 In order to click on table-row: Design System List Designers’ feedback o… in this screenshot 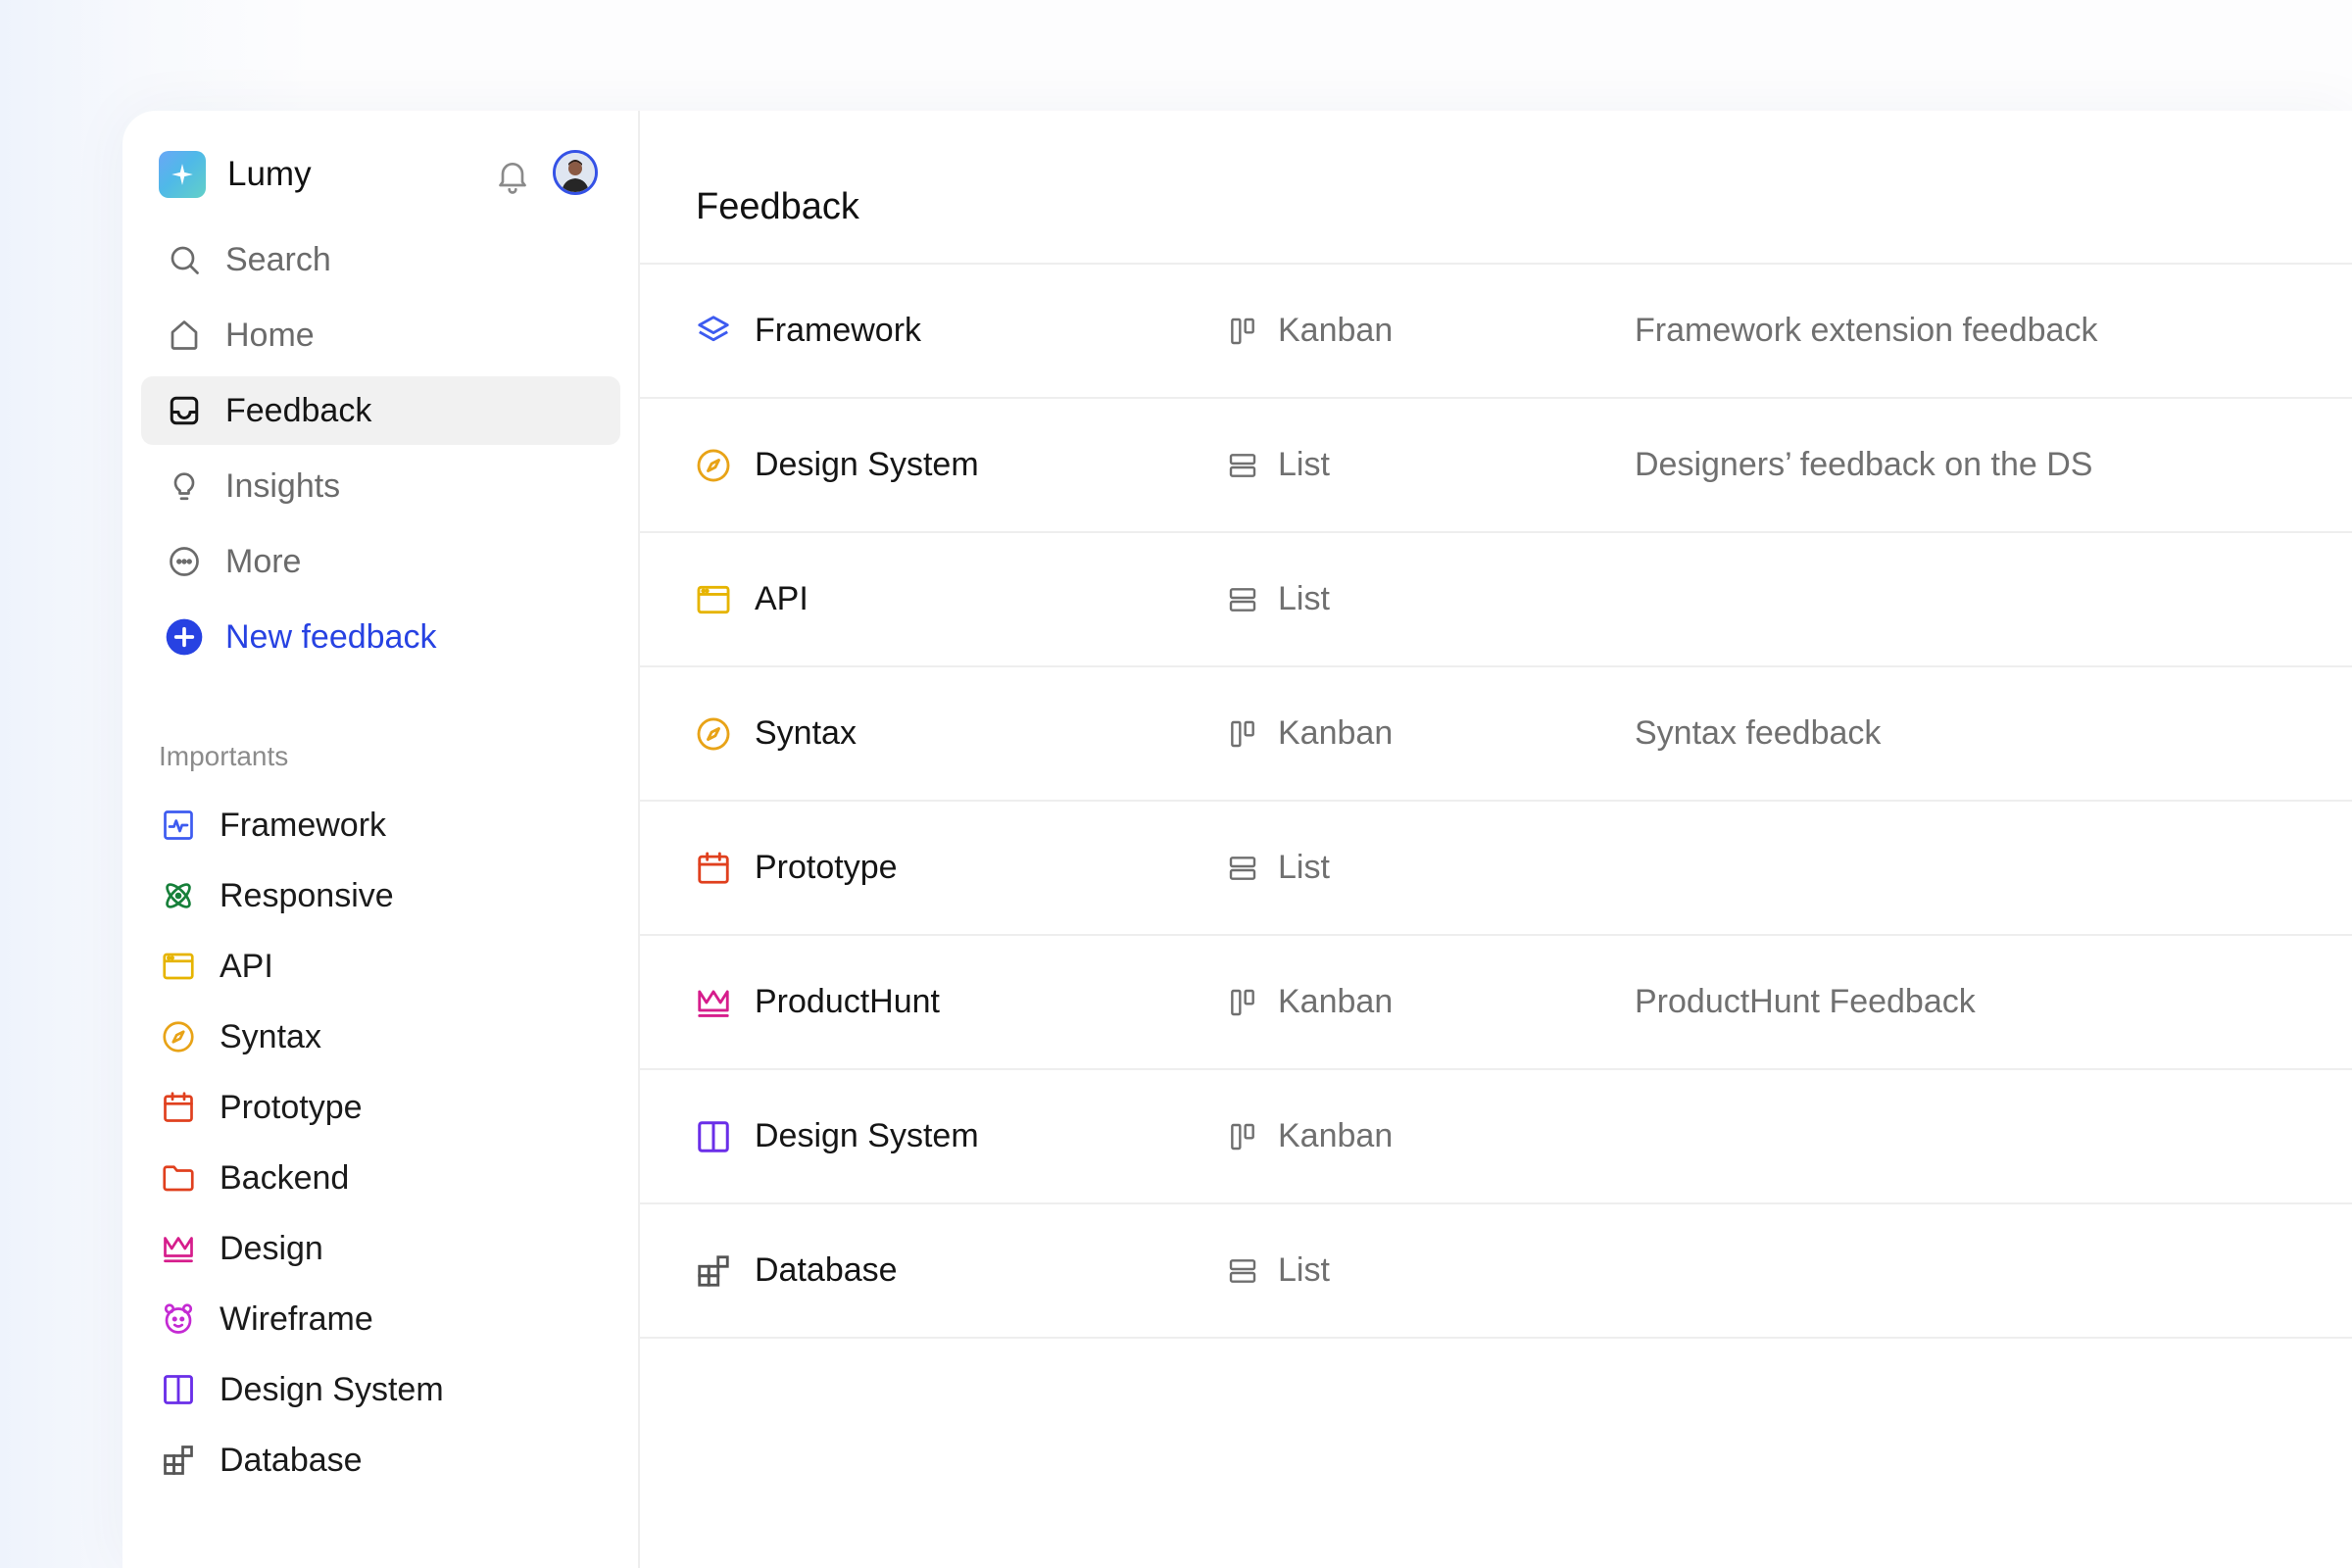, I will do `click(1496, 466)`.